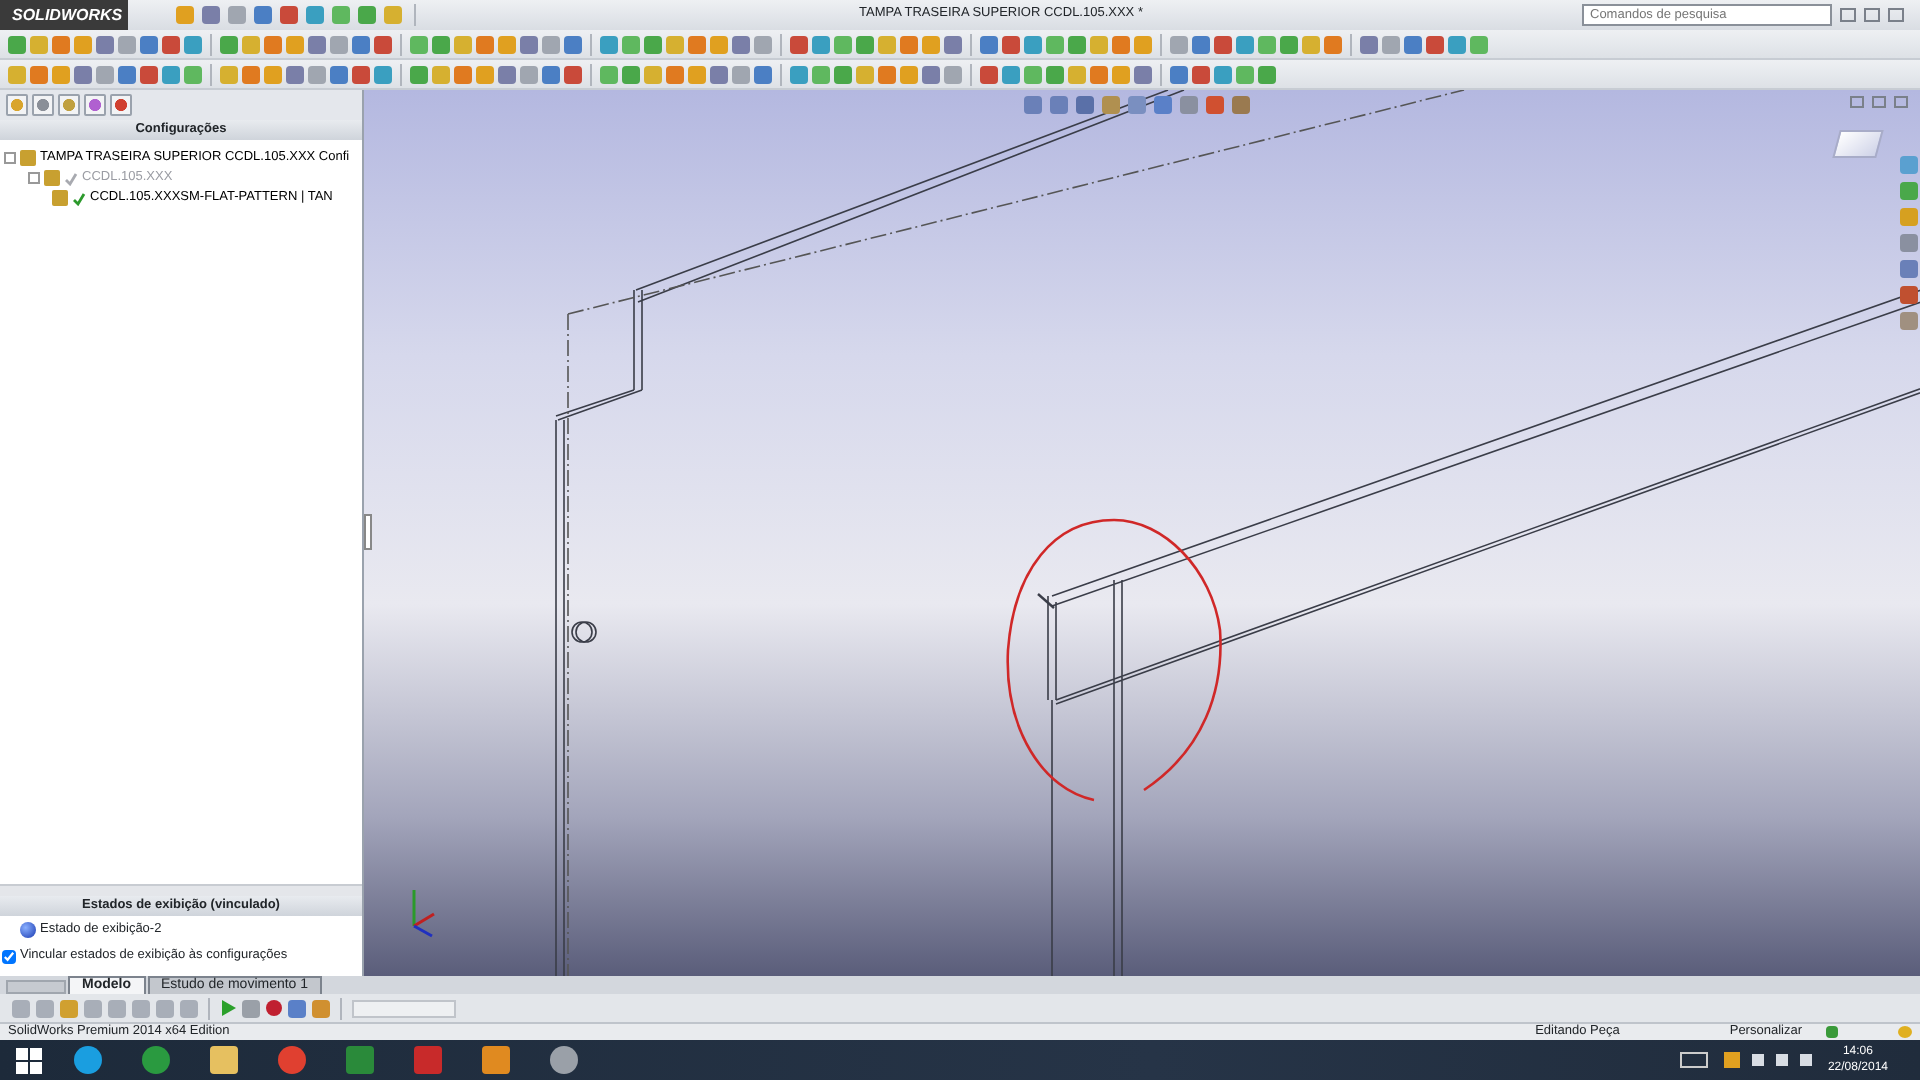 The width and height of the screenshot is (1920, 1080). What do you see at coordinates (64, 15) in the screenshot?
I see `app-logo: SOLIDWORKS` at bounding box center [64, 15].